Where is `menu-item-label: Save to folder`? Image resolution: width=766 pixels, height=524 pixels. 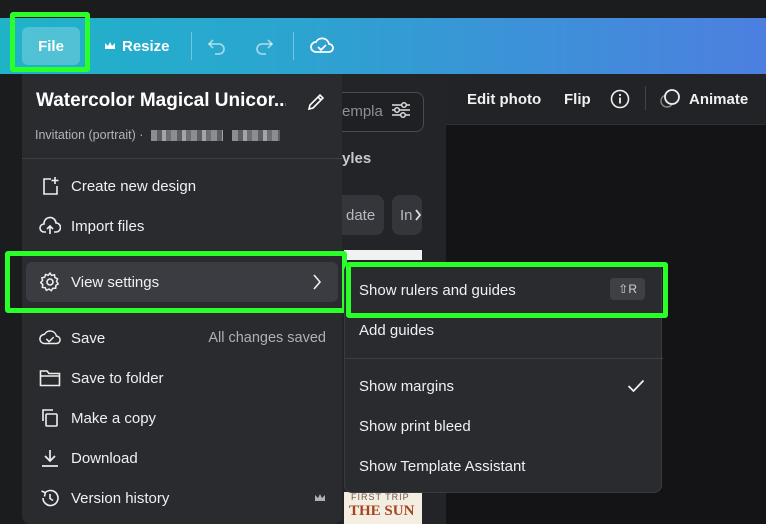 menu-item-label: Save to folder is located at coordinates (117, 378).